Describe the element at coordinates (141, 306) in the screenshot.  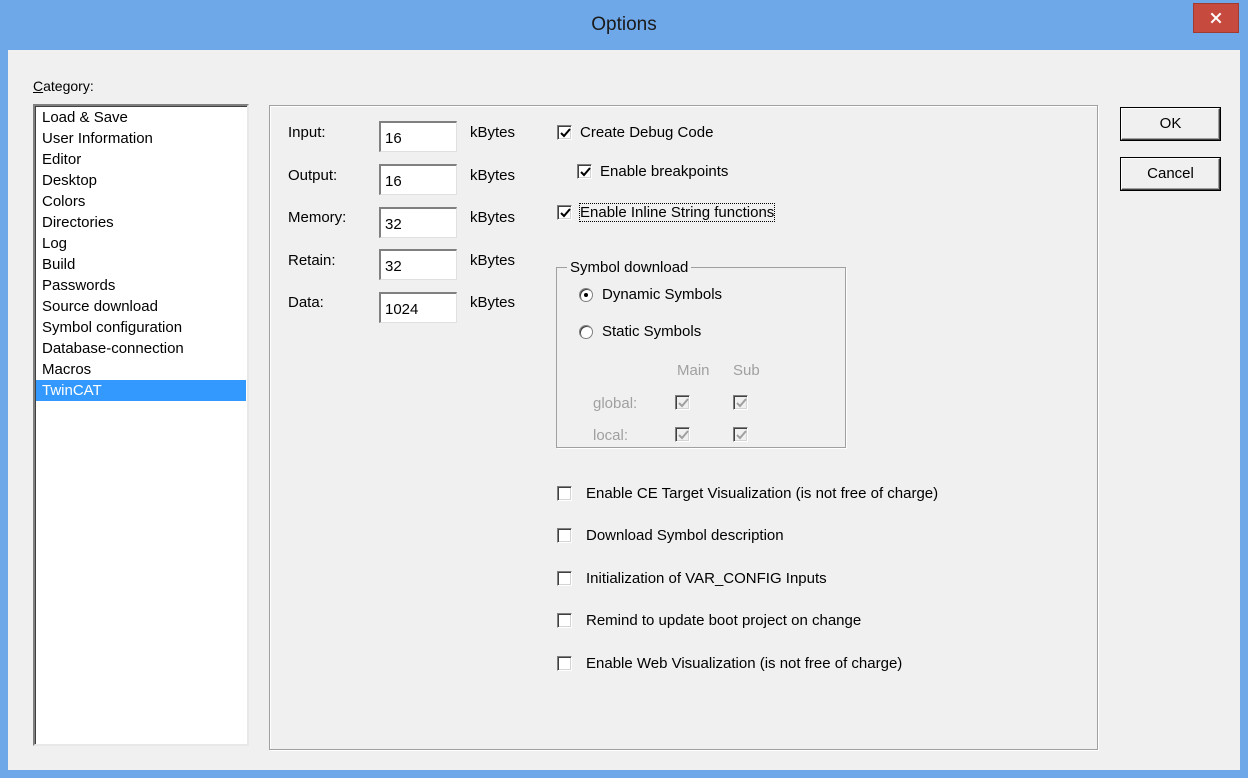
I see `category-item-source-download: Source download` at that location.